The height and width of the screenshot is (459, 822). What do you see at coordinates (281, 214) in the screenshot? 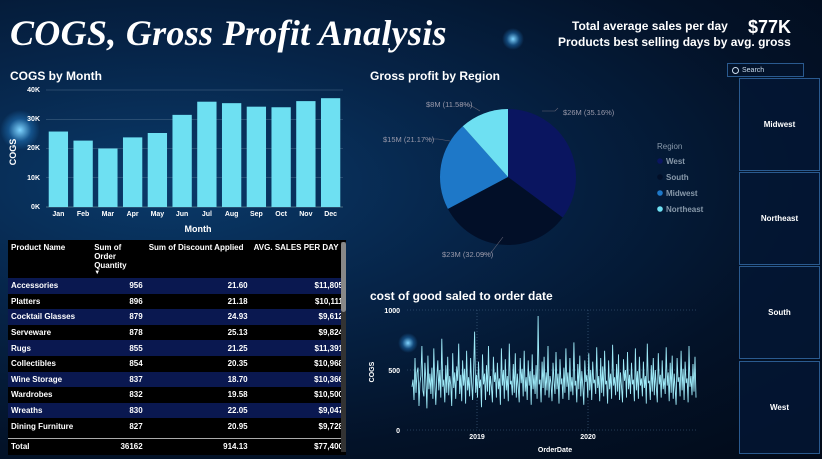
I see `cogs-x-tick: Oct` at bounding box center [281, 214].